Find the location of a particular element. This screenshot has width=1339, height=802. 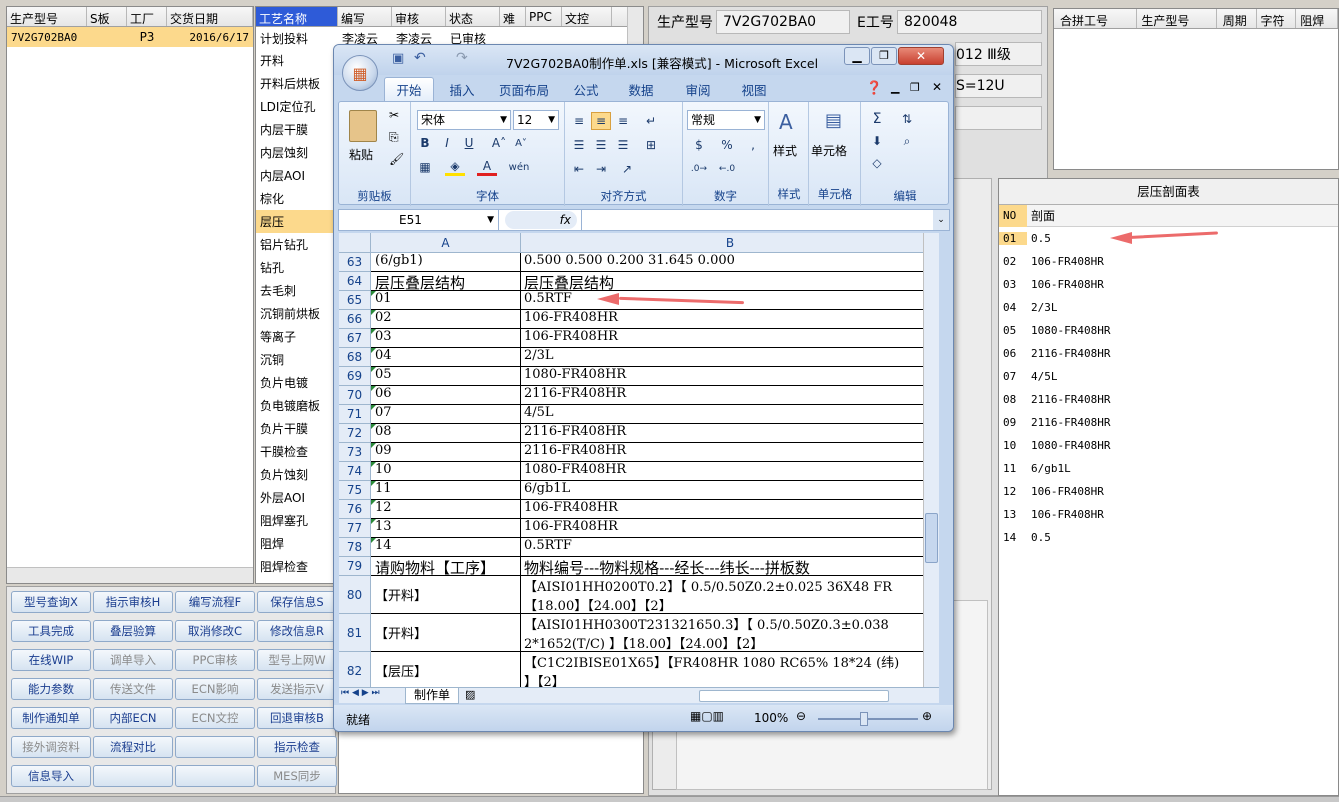

fill-color-icon: ◈ is located at coordinates (455, 167).